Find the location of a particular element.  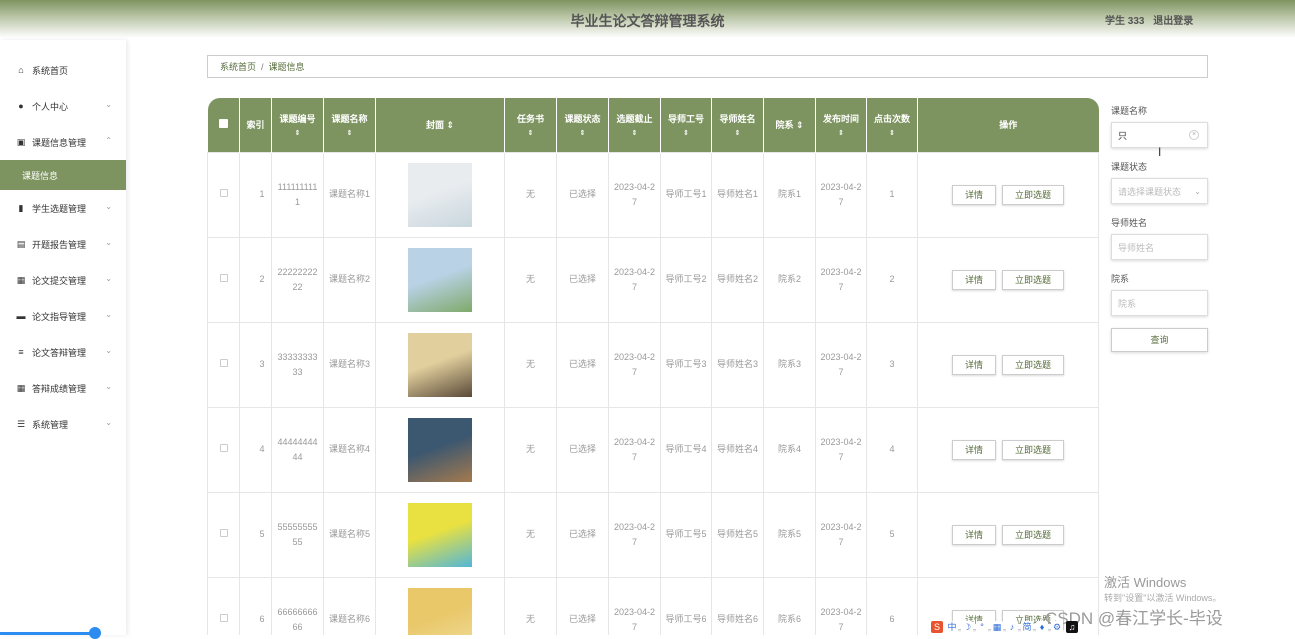

top-header: 毕业生论文答辩管理系统 学生 333 退出登录 is located at coordinates (647, 19).